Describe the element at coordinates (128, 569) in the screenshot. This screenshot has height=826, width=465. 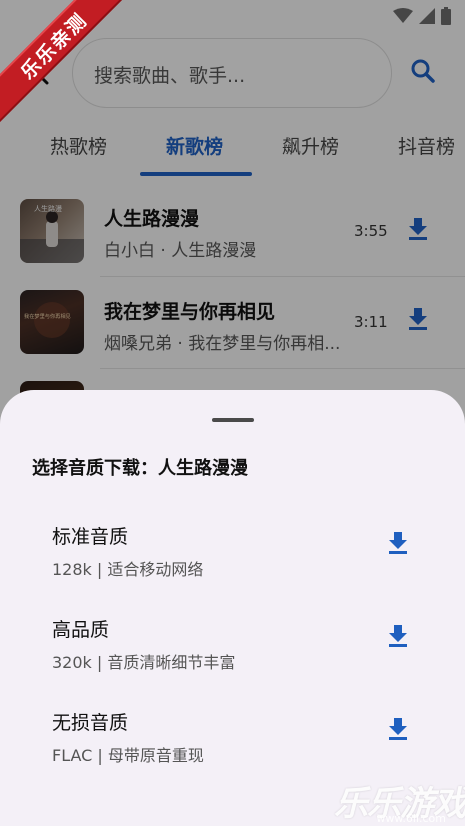
I see `option-description: 128k | 适合移动网络` at that location.